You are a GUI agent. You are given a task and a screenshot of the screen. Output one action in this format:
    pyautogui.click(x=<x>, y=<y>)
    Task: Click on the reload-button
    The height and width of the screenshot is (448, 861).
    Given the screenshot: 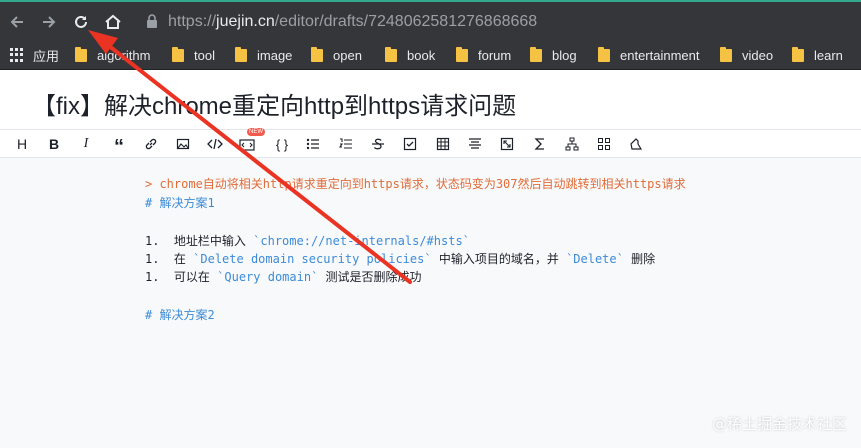 What is the action you would take?
    pyautogui.click(x=81, y=22)
    